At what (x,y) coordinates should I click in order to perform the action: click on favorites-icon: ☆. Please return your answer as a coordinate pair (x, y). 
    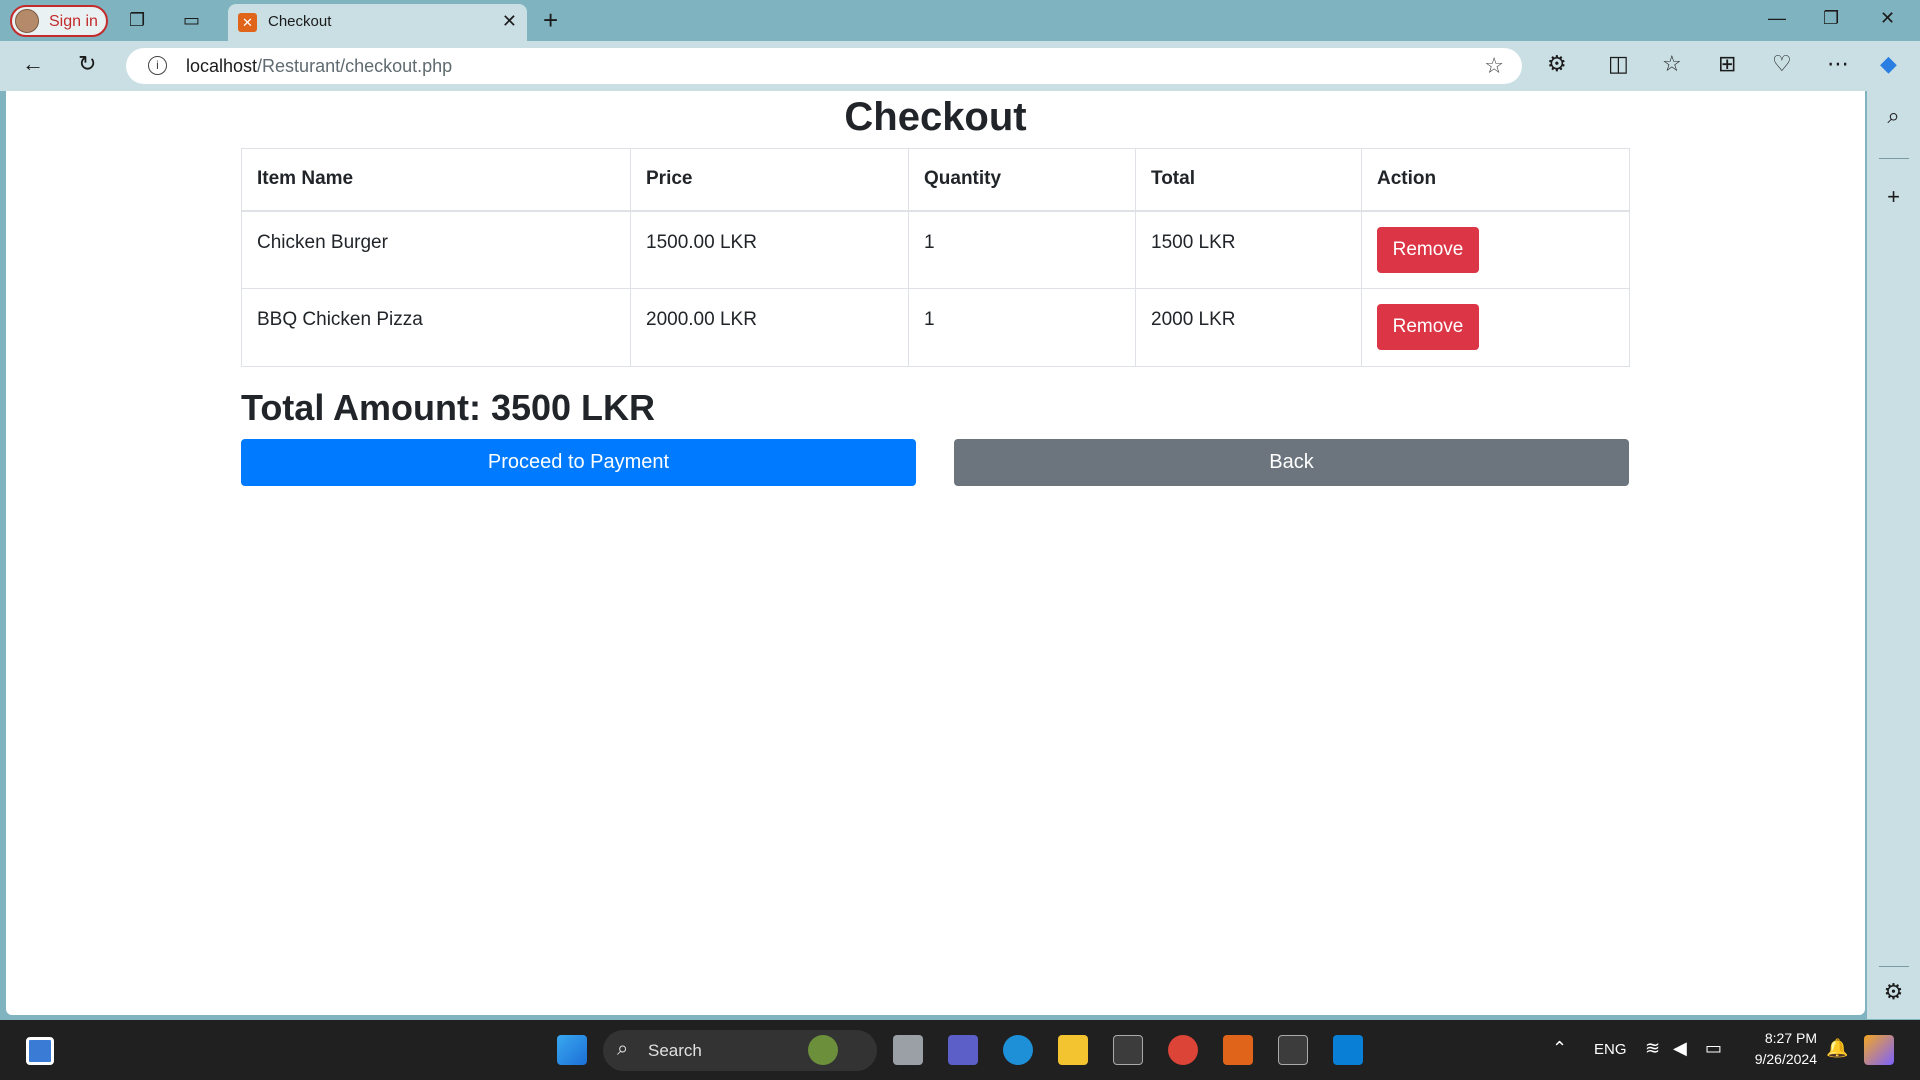
    Looking at the image, I should click on (1672, 64).